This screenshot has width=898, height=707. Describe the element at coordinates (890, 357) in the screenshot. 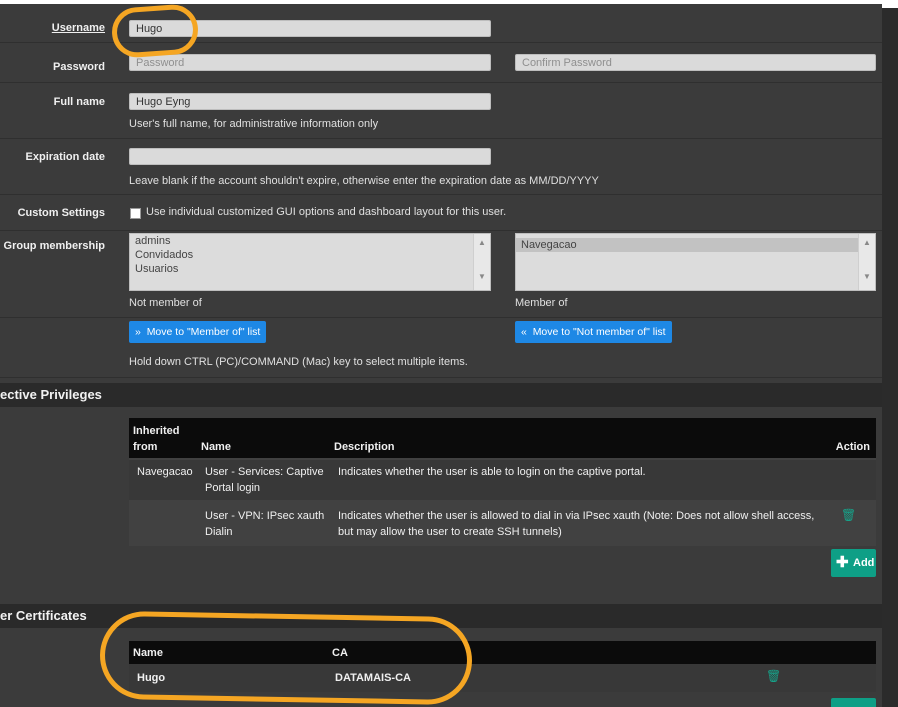

I see `scroll-area` at that location.